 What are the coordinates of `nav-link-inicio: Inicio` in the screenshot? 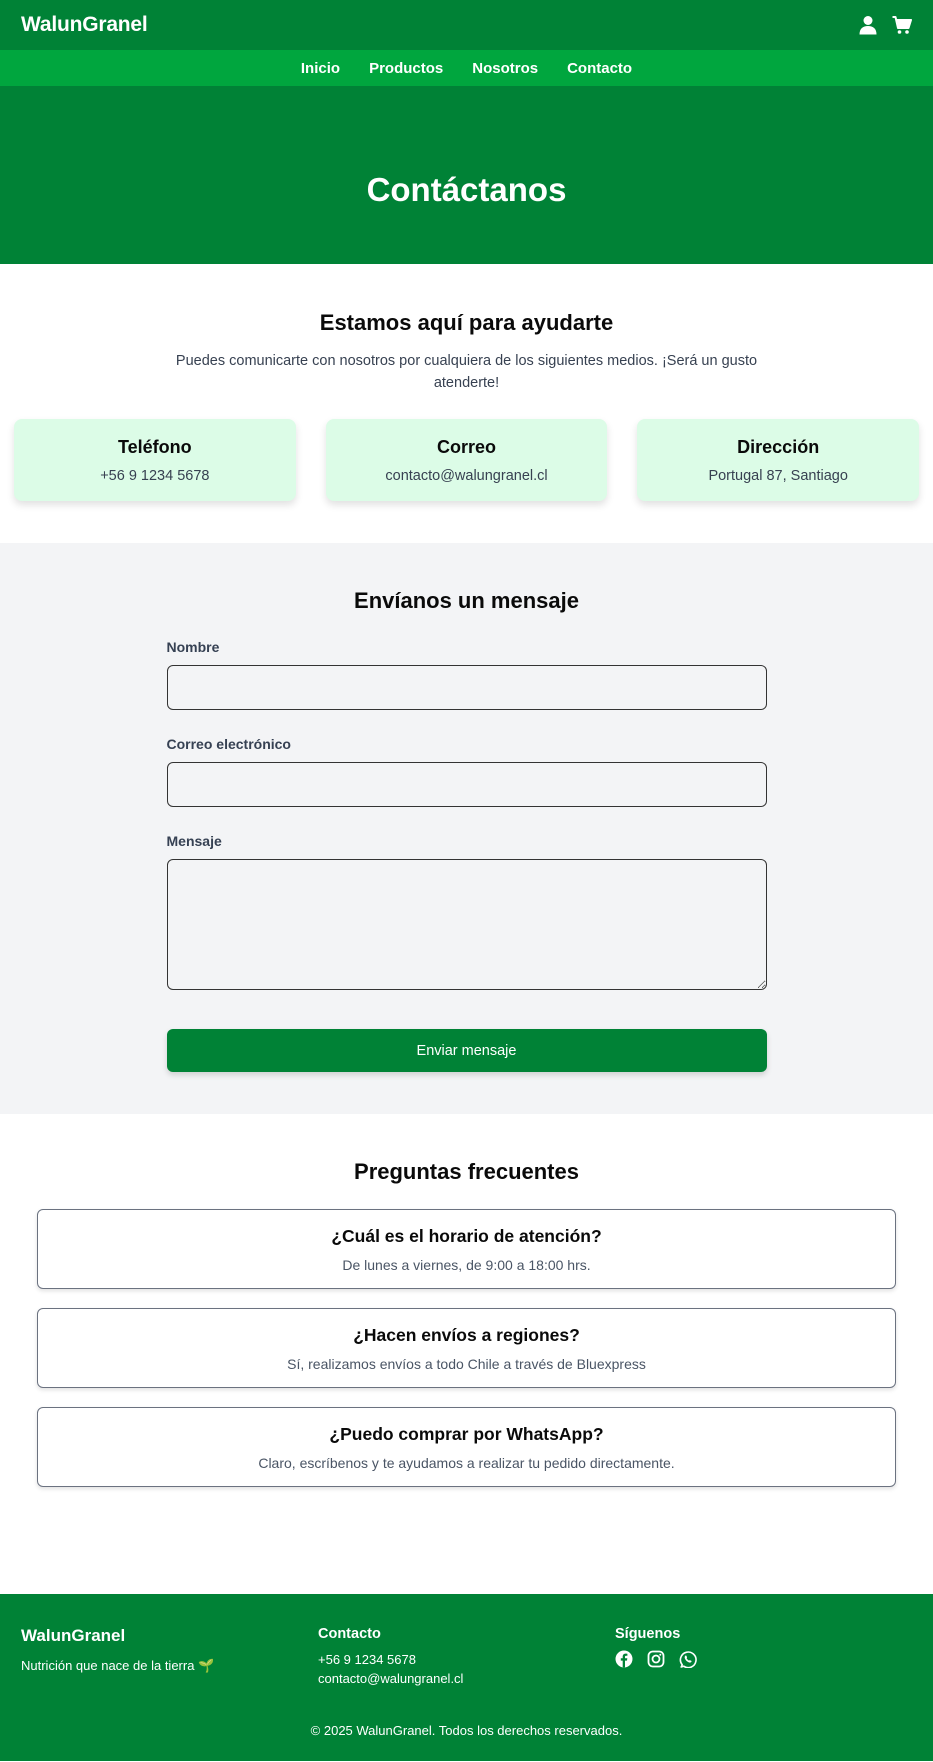 It's located at (320, 68).